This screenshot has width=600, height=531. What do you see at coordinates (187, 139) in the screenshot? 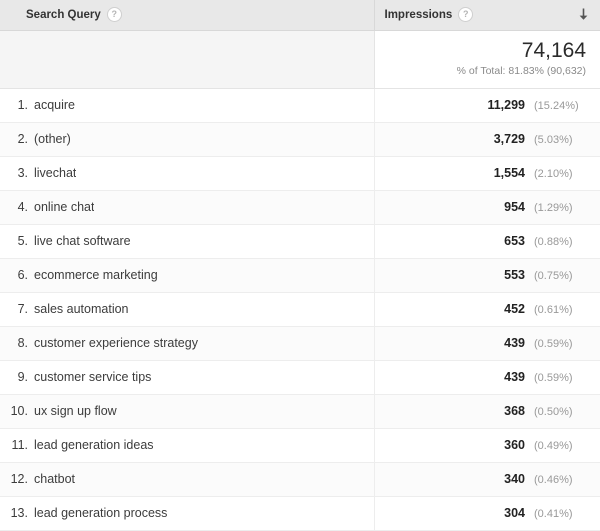
I see `row-dimension-cell: 2. (other)` at bounding box center [187, 139].